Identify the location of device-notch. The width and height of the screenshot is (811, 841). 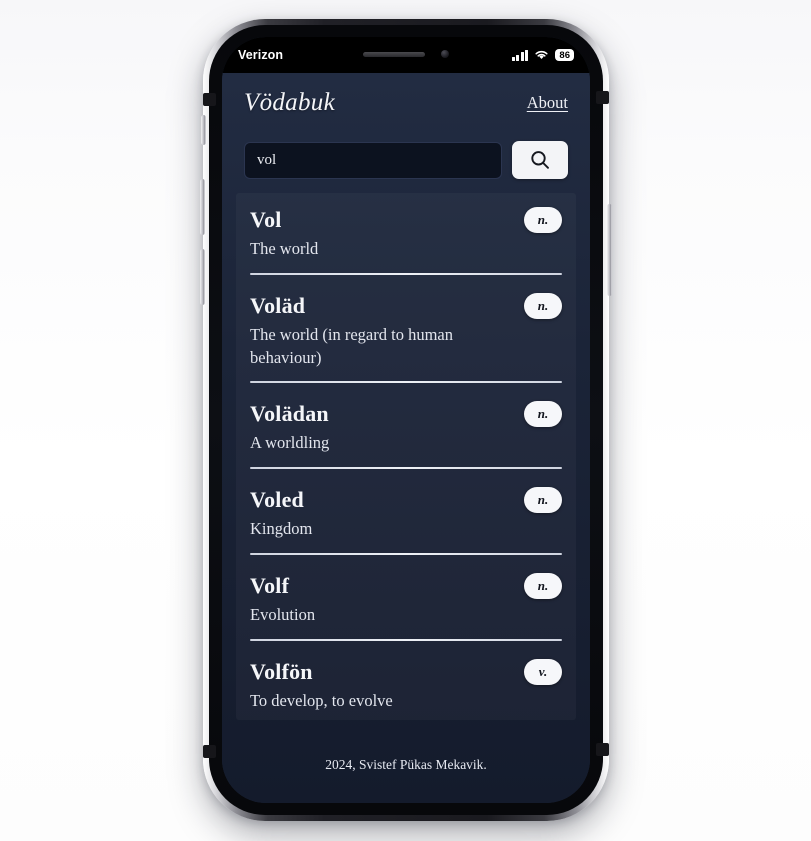
(406, 54).